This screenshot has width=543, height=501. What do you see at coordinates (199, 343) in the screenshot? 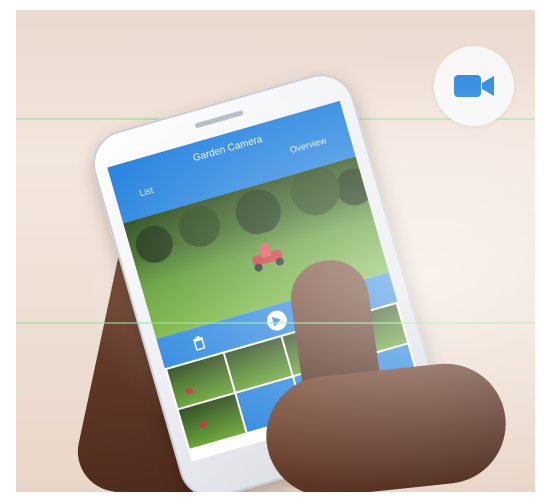
I see `trash-icon` at bounding box center [199, 343].